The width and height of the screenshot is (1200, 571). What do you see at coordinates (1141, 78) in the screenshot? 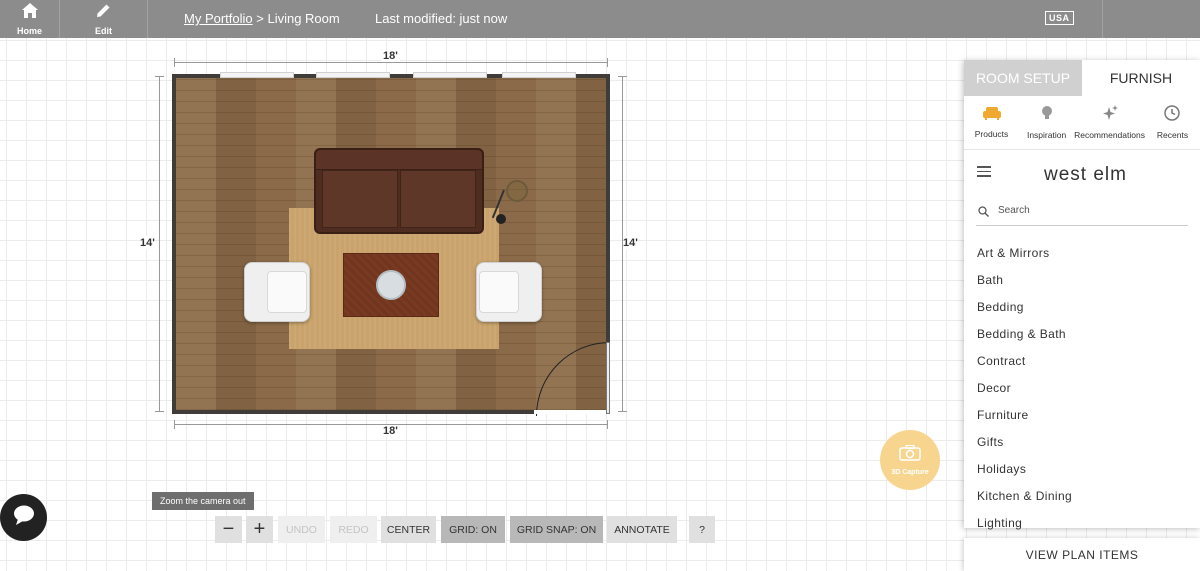
I see `tab-furnish: FURNISH` at bounding box center [1141, 78].